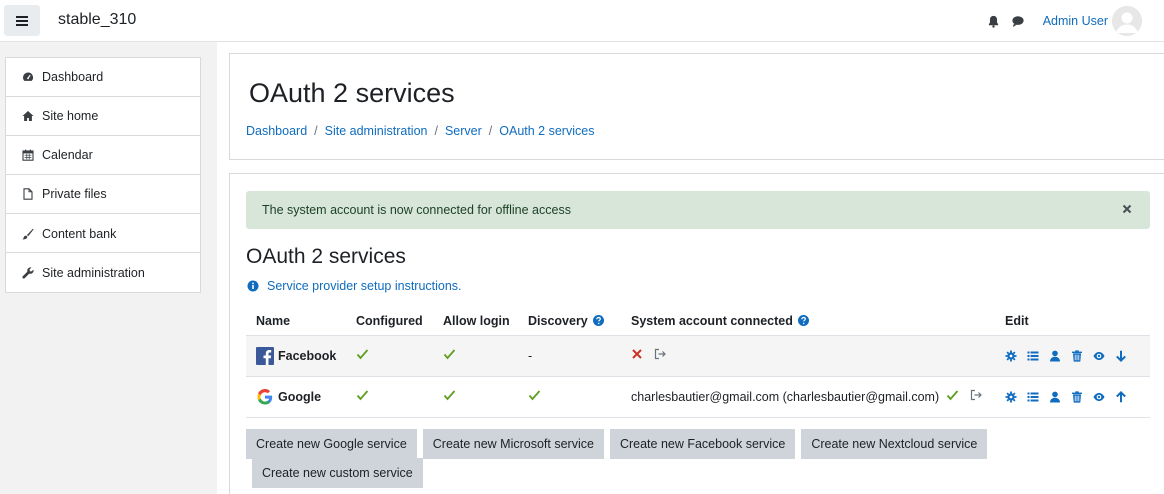  What do you see at coordinates (1127, 209) in the screenshot?
I see `close-icon` at bounding box center [1127, 209].